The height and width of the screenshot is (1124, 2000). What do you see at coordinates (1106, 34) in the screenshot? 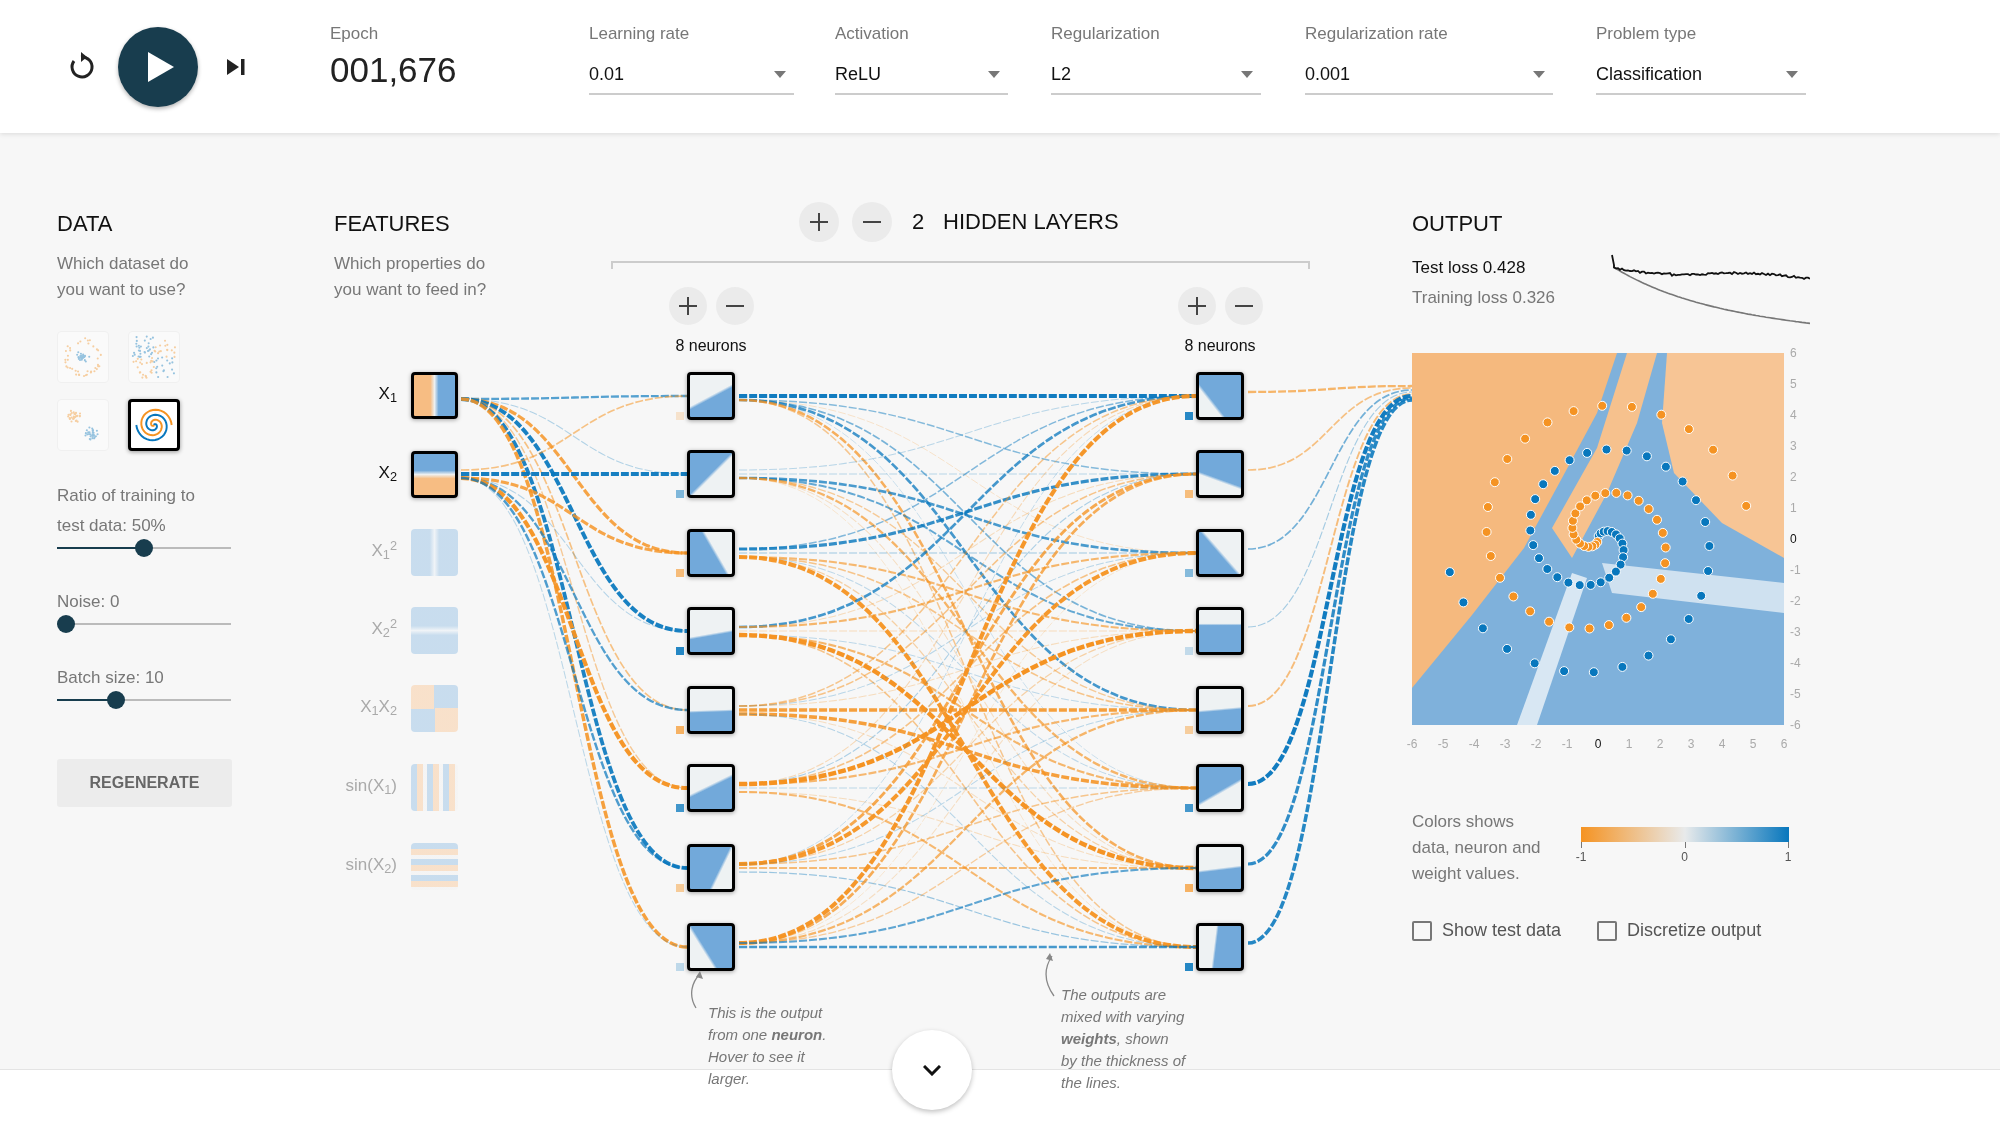
I see `dropdown-label: Regularization` at bounding box center [1106, 34].